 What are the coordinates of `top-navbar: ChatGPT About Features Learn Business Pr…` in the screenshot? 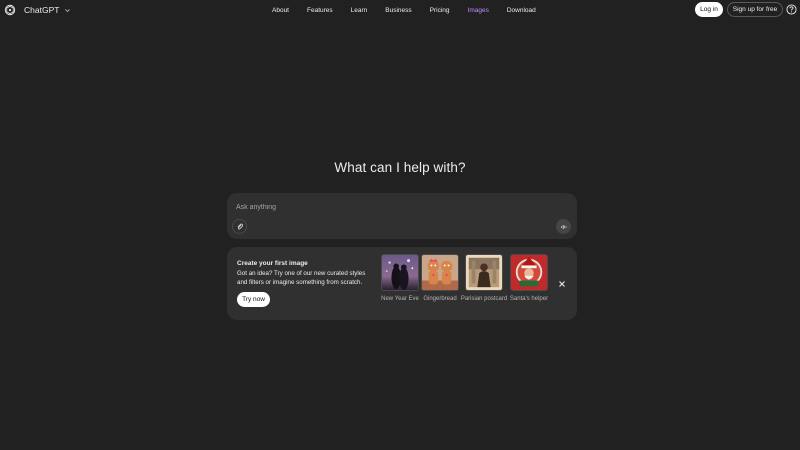 It's located at (400, 10).